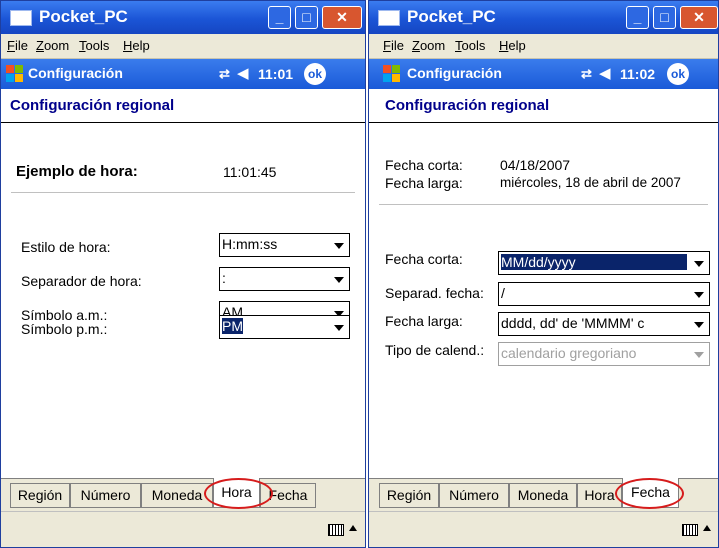 This screenshot has height=548, width=719. Describe the element at coordinates (434, 293) in the screenshot. I see `date-separator-label: Separad. fecha:` at that location.